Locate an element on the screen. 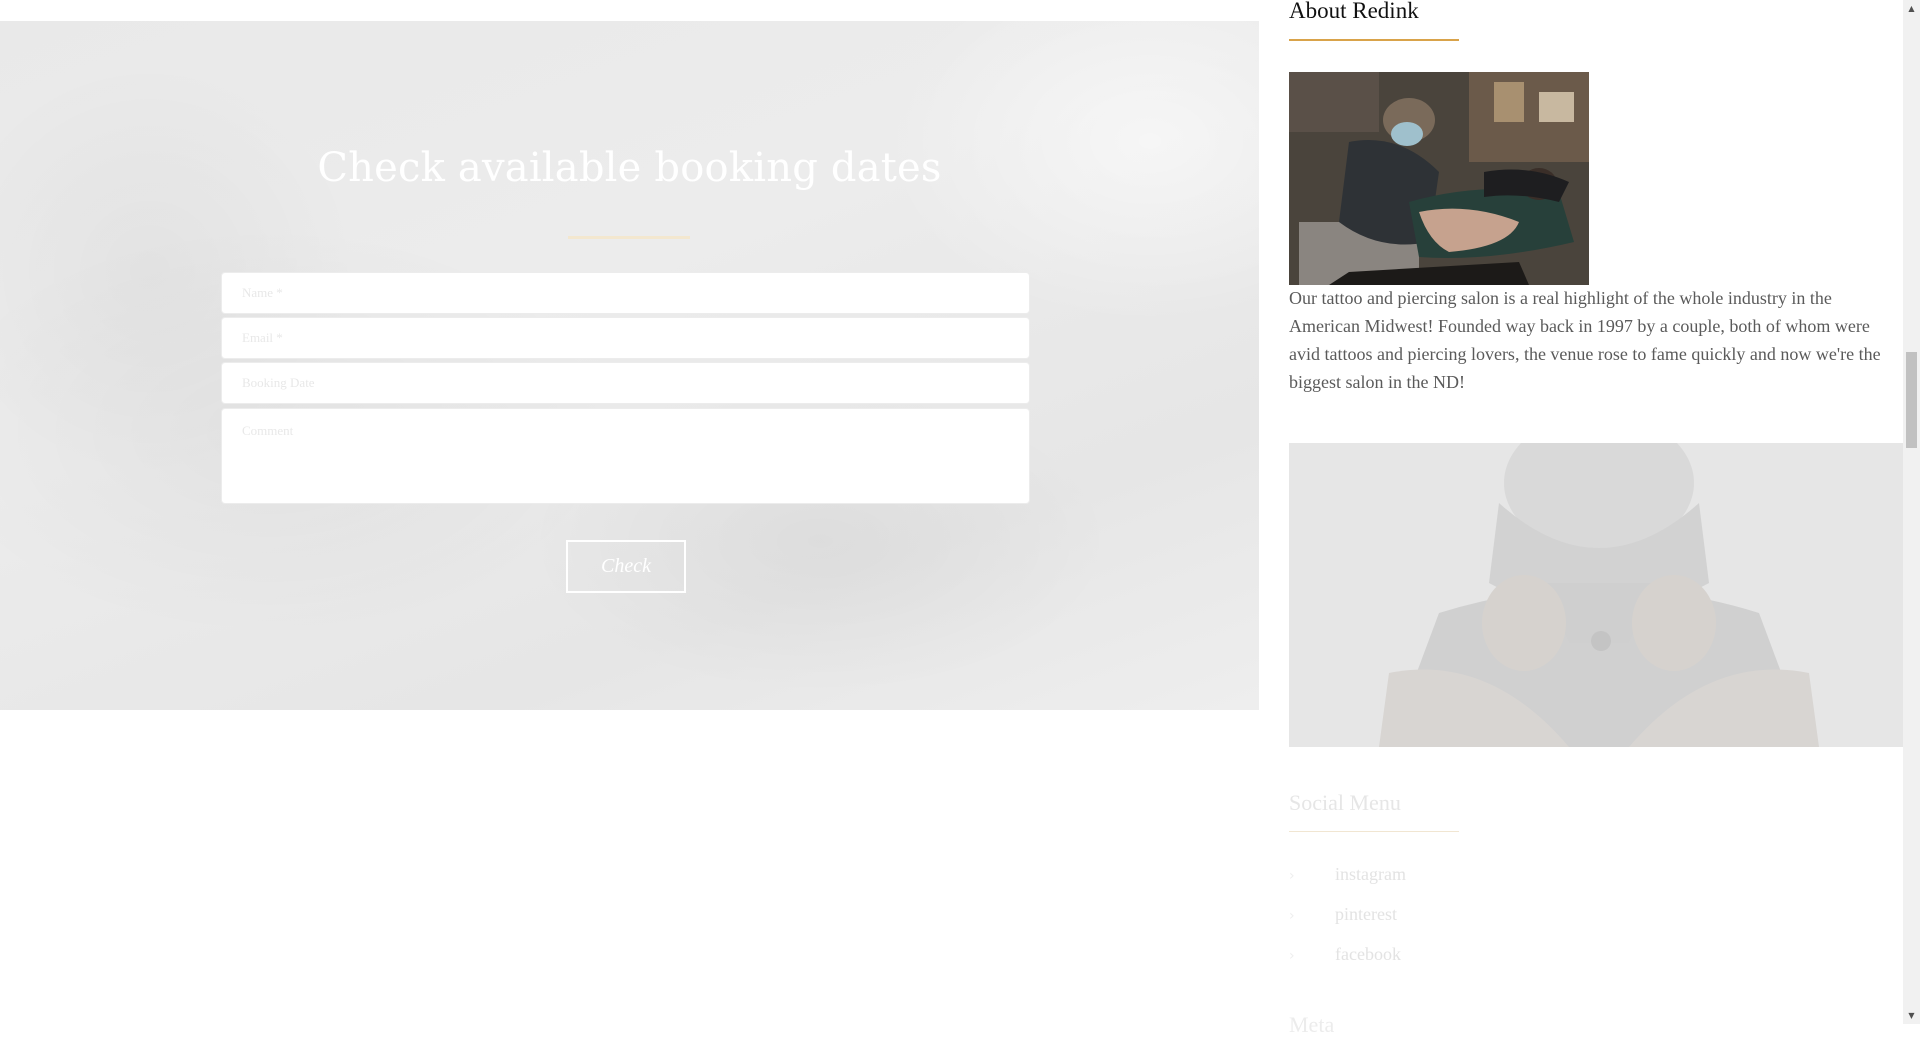 The width and height of the screenshot is (1920, 1038). about-title: About Redink is located at coordinates (1354, 11).